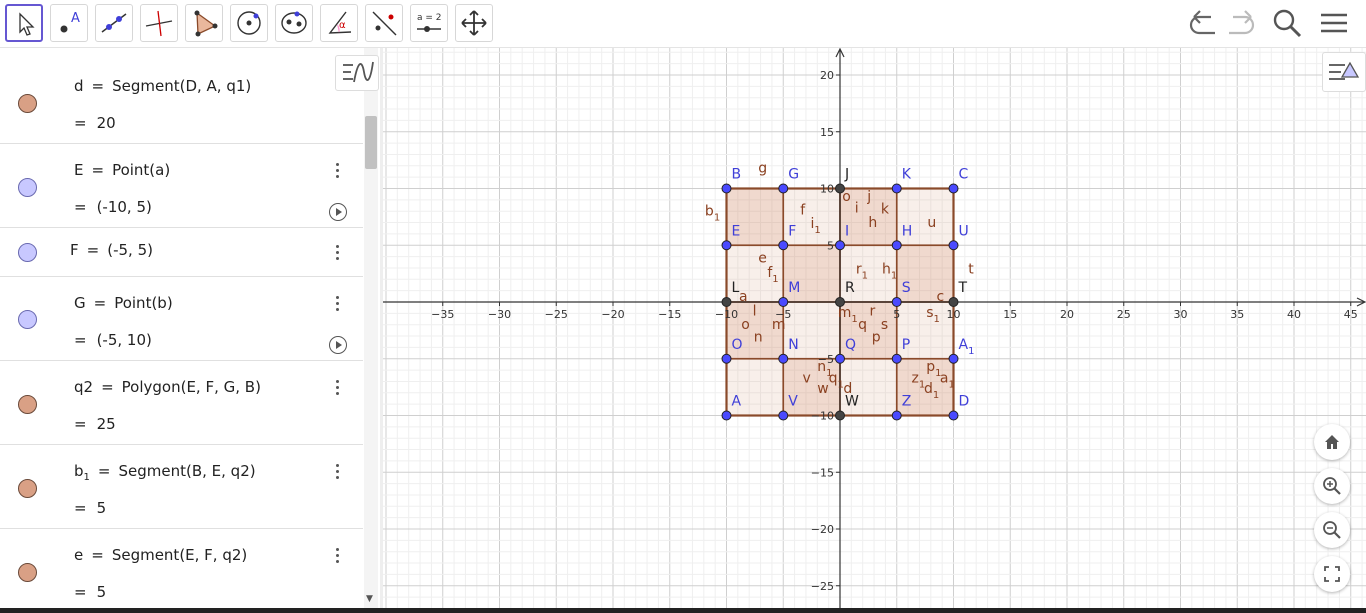 The height and width of the screenshot is (613, 1366). What do you see at coordinates (1067, 314) in the screenshot?
I see `x-tick-label: 20` at bounding box center [1067, 314].